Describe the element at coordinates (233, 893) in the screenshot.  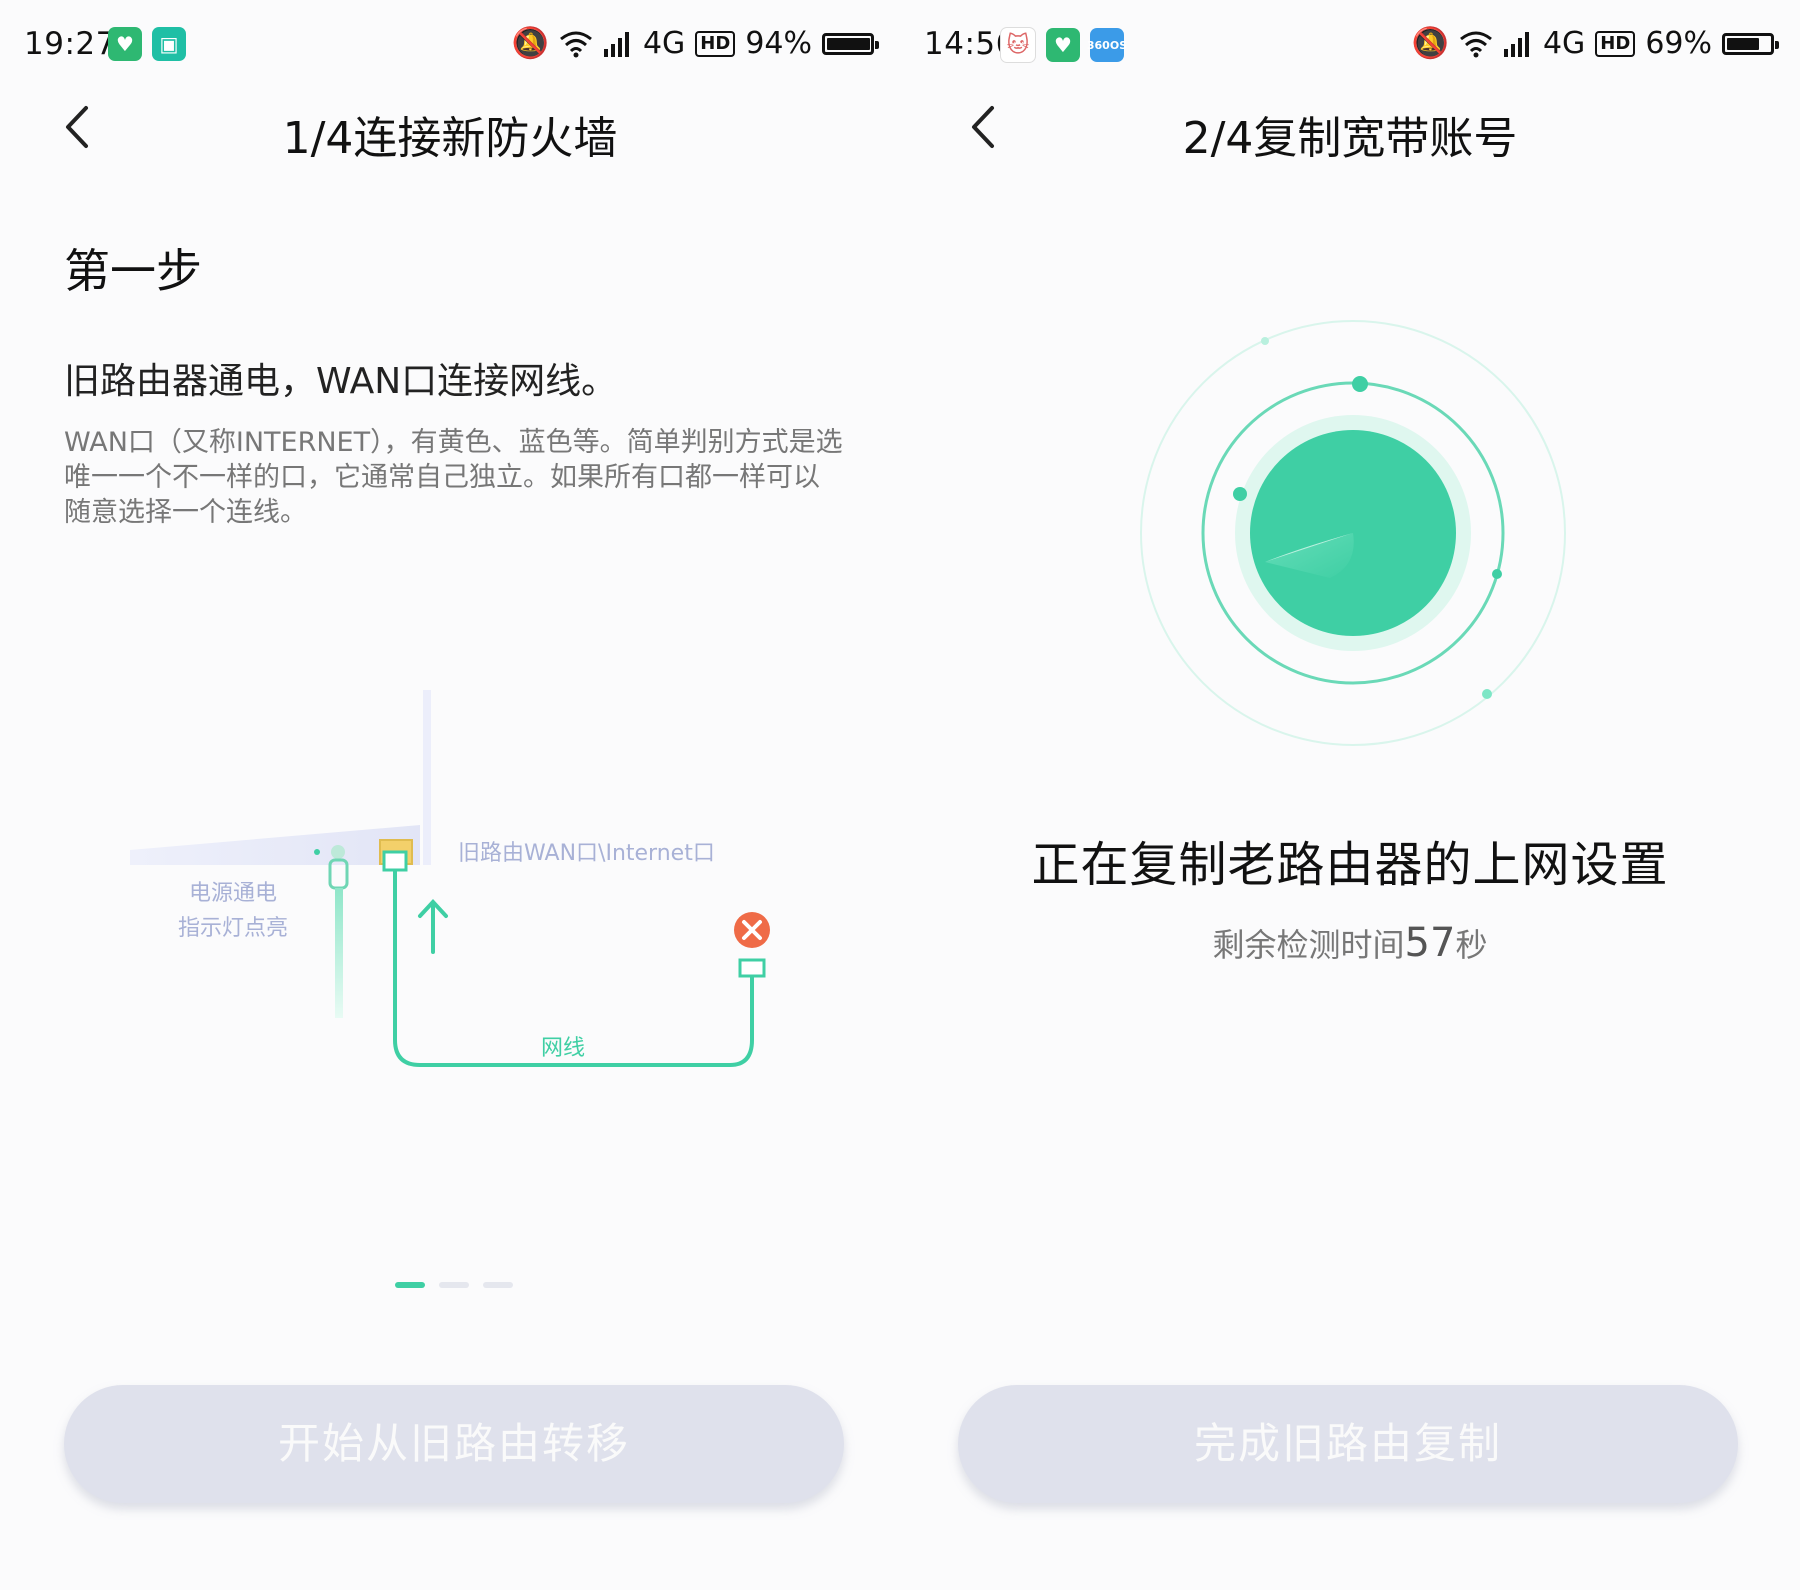
I see `power-label-line1: 电源通电` at that location.